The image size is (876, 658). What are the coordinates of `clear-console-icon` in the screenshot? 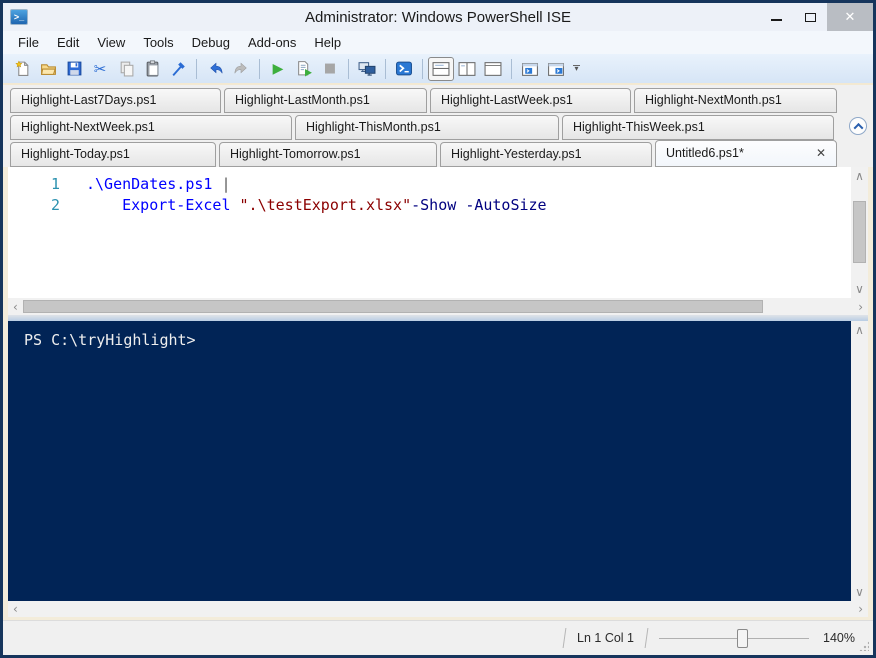 It's located at (178, 69).